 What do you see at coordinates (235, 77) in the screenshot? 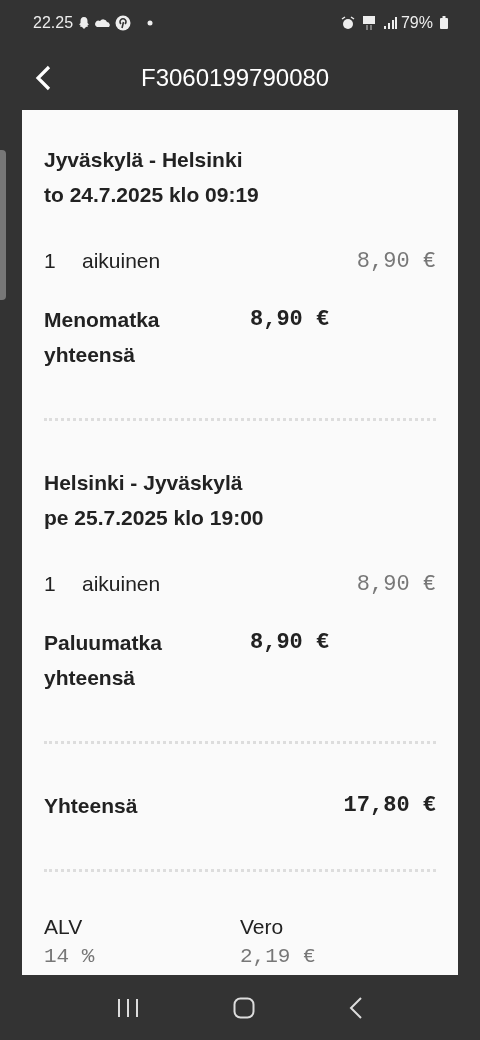
I see `header-title: F3060199790080` at bounding box center [235, 77].